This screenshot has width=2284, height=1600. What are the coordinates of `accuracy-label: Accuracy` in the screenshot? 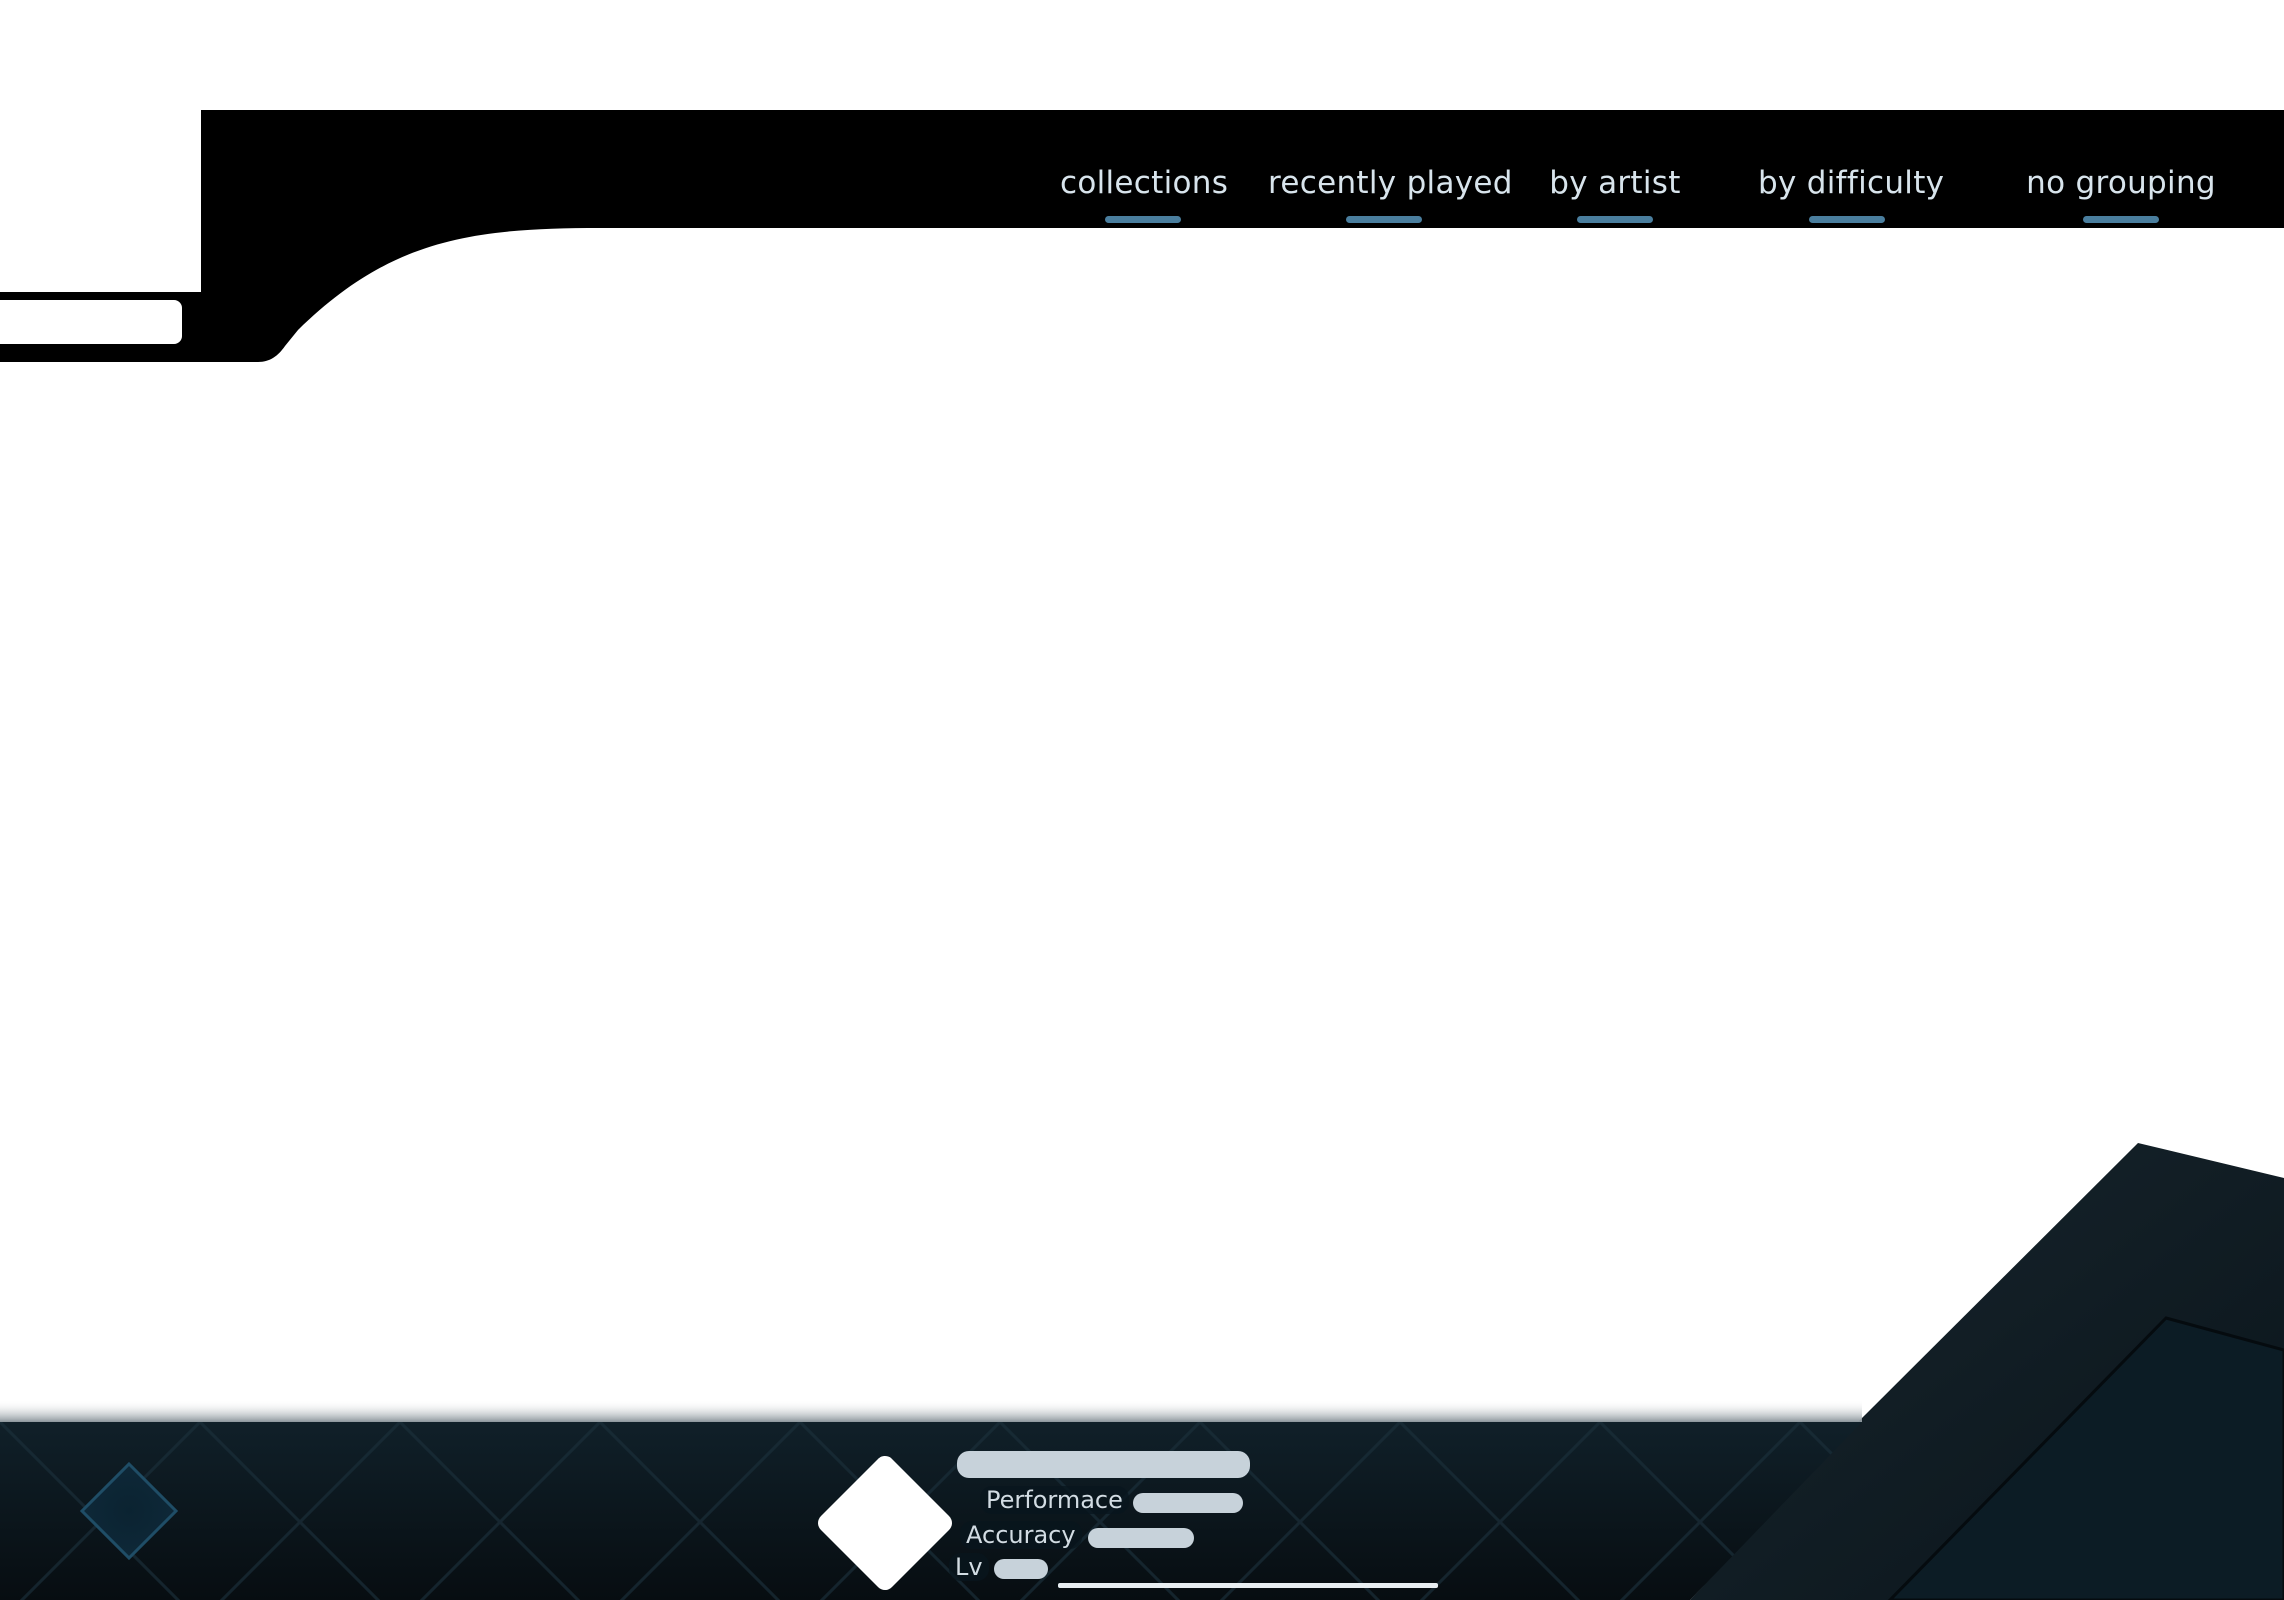 It's located at (1021, 1535).